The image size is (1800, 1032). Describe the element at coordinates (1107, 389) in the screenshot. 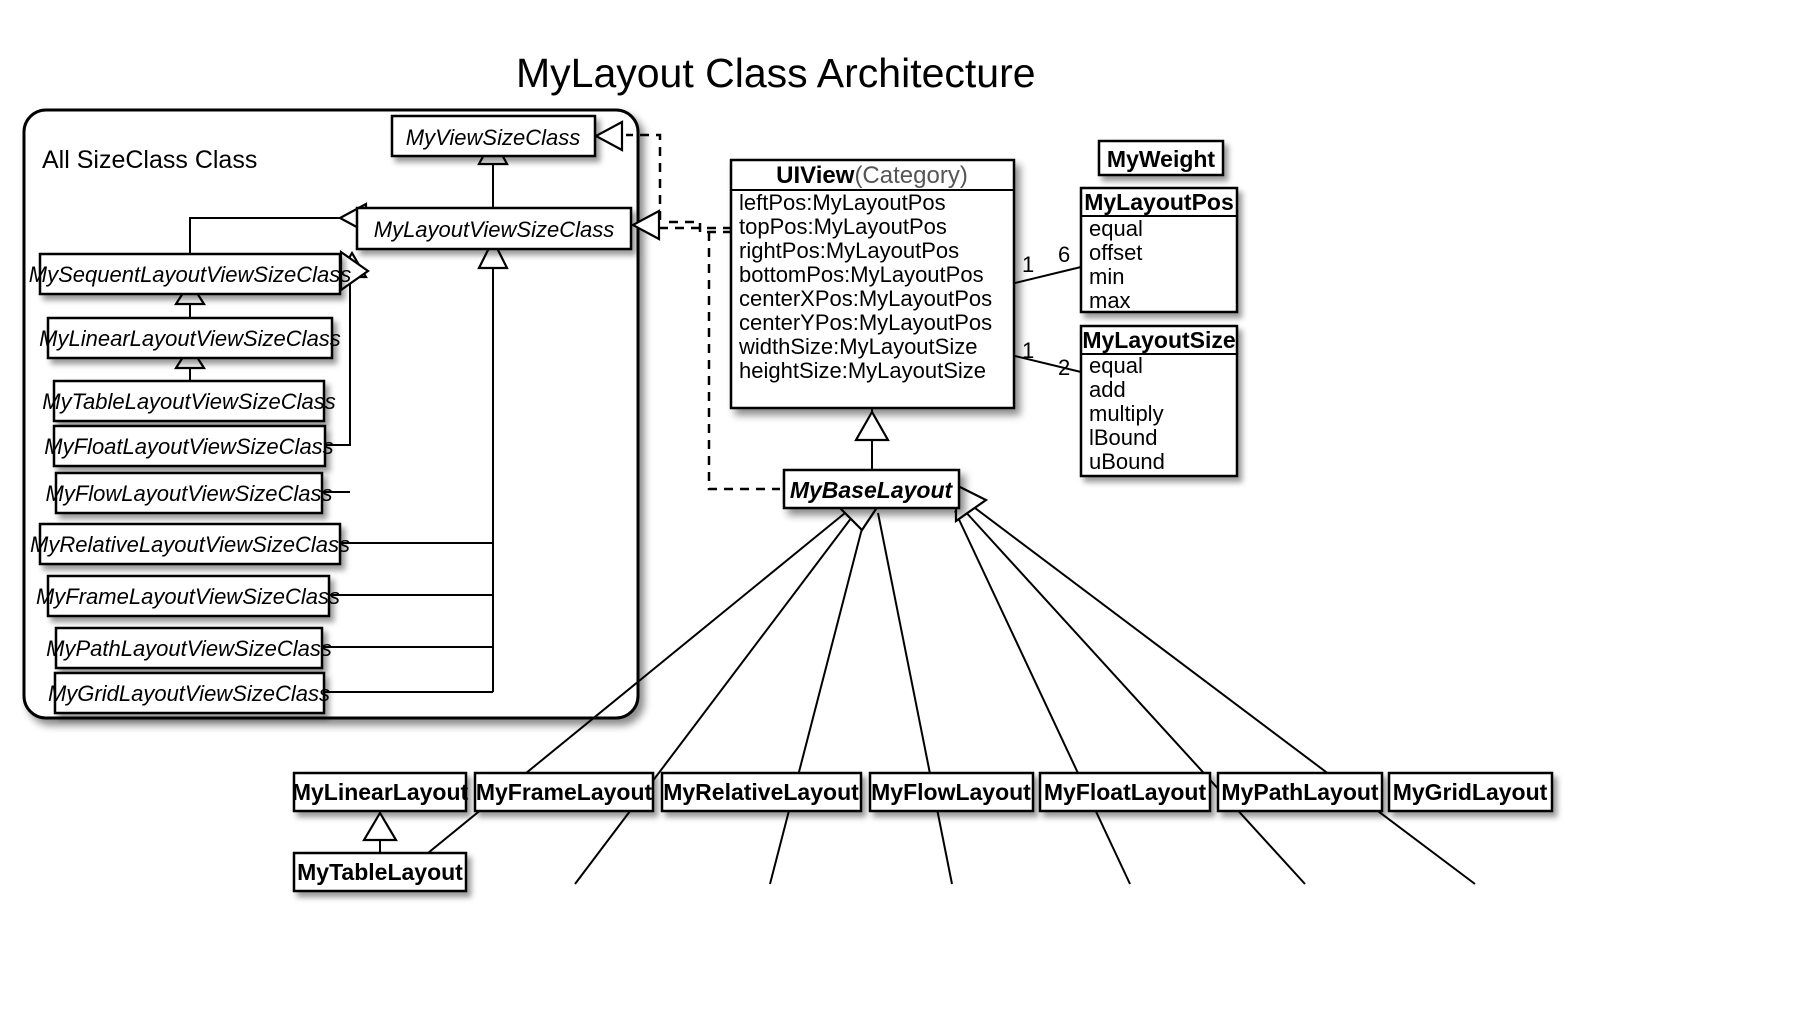

I see `member: add` at that location.